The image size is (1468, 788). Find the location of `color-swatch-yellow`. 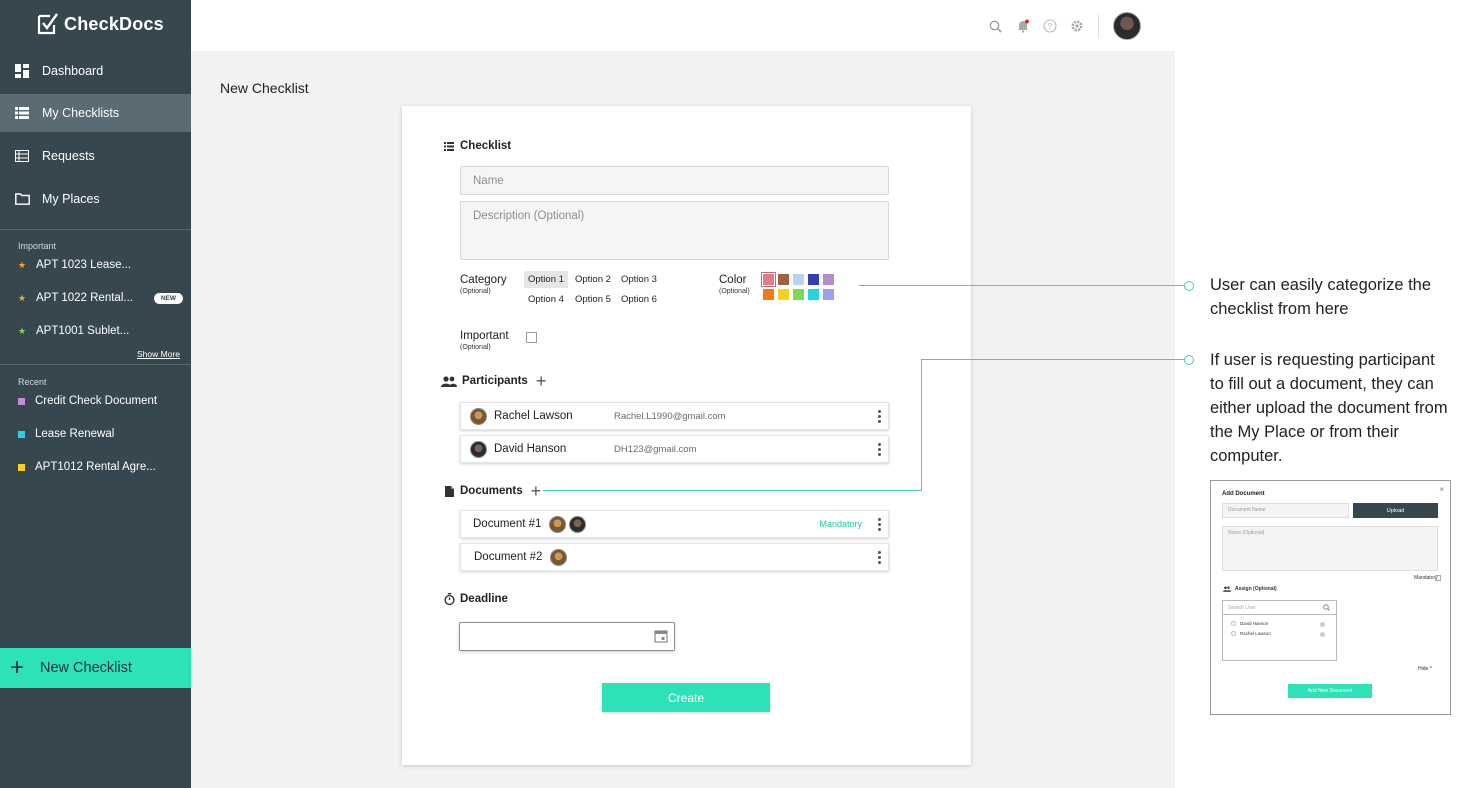

color-swatch-yellow is located at coordinates (783, 294).